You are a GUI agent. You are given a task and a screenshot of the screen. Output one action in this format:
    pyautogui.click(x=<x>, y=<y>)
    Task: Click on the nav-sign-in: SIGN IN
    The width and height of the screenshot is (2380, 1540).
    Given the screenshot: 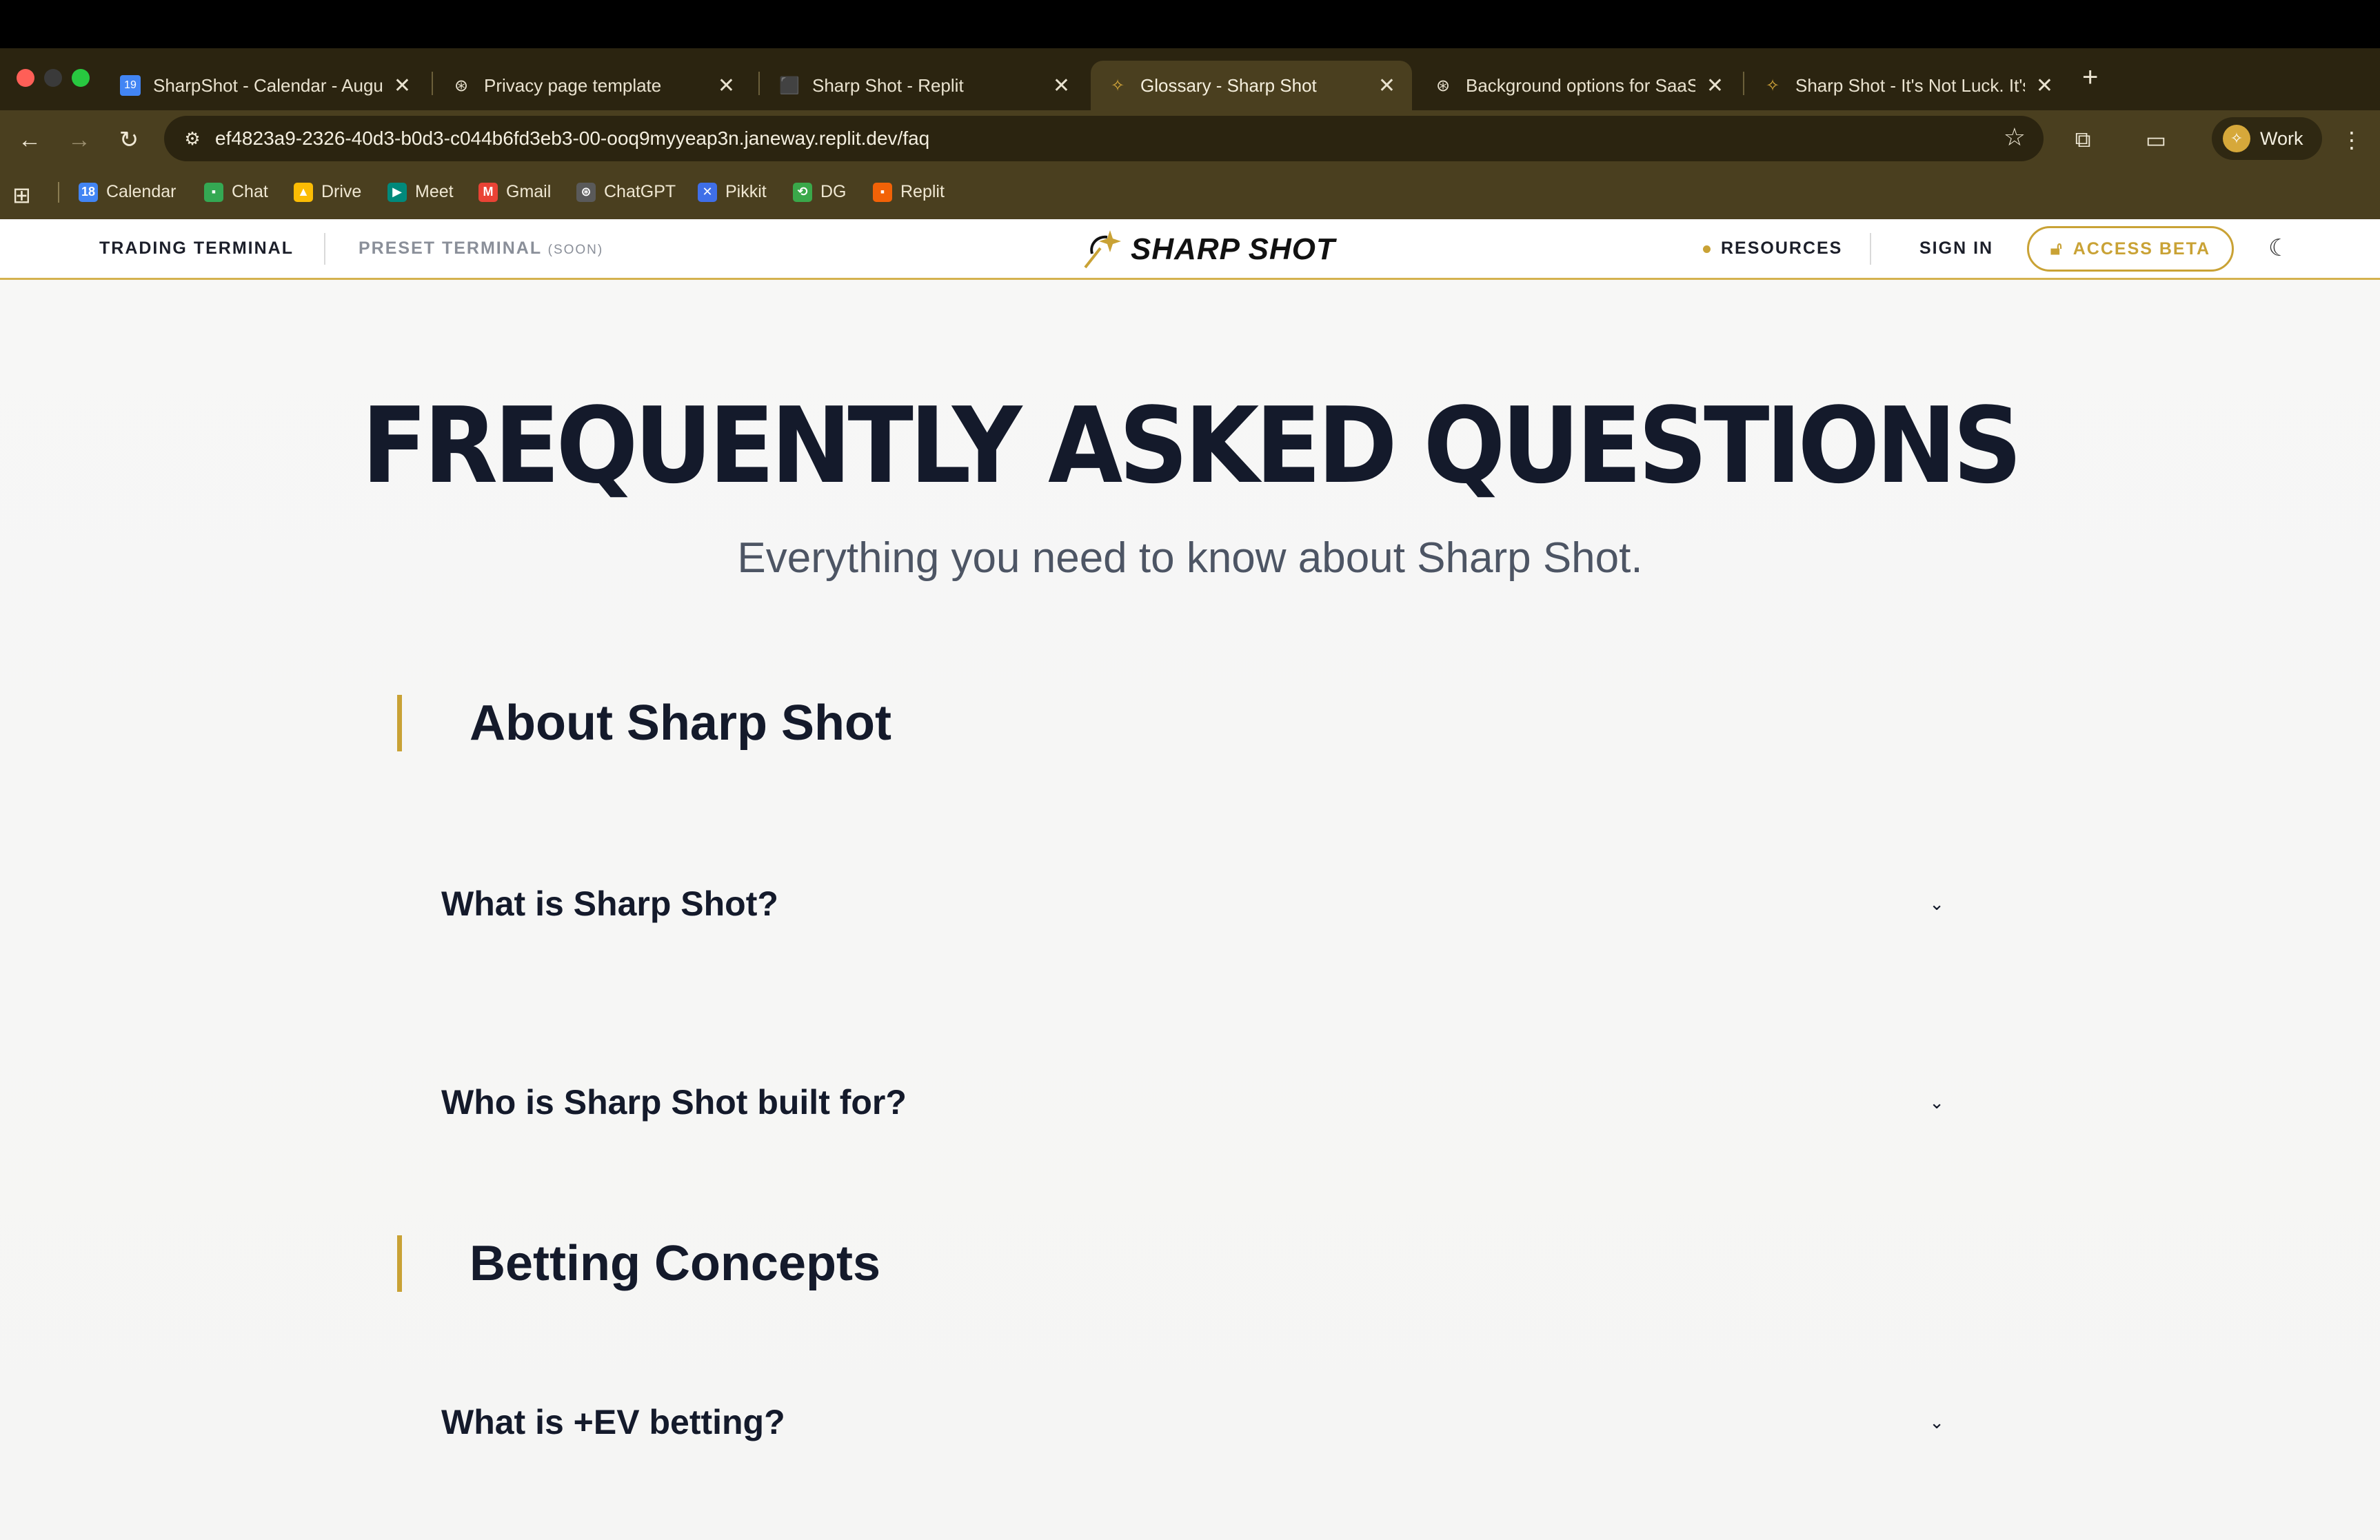 What is the action you would take?
    pyautogui.click(x=1956, y=249)
    